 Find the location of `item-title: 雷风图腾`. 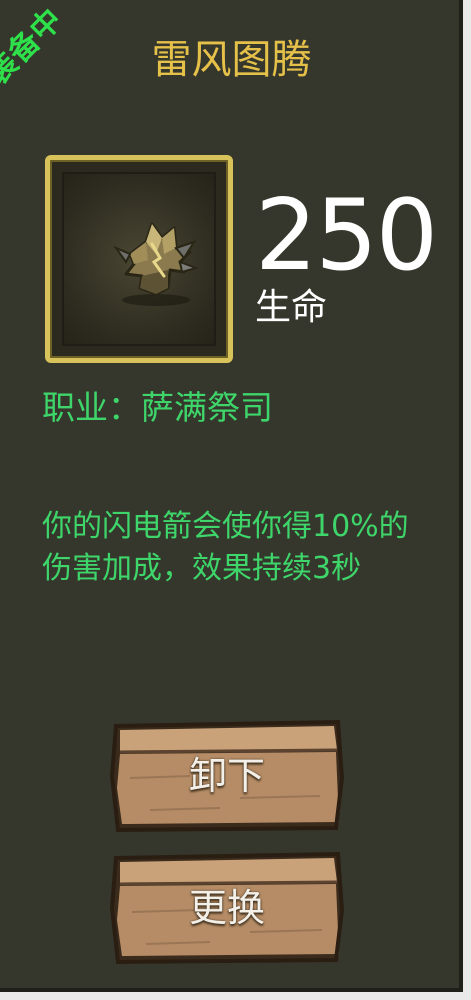

item-title: 雷风图腾 is located at coordinates (231, 60).